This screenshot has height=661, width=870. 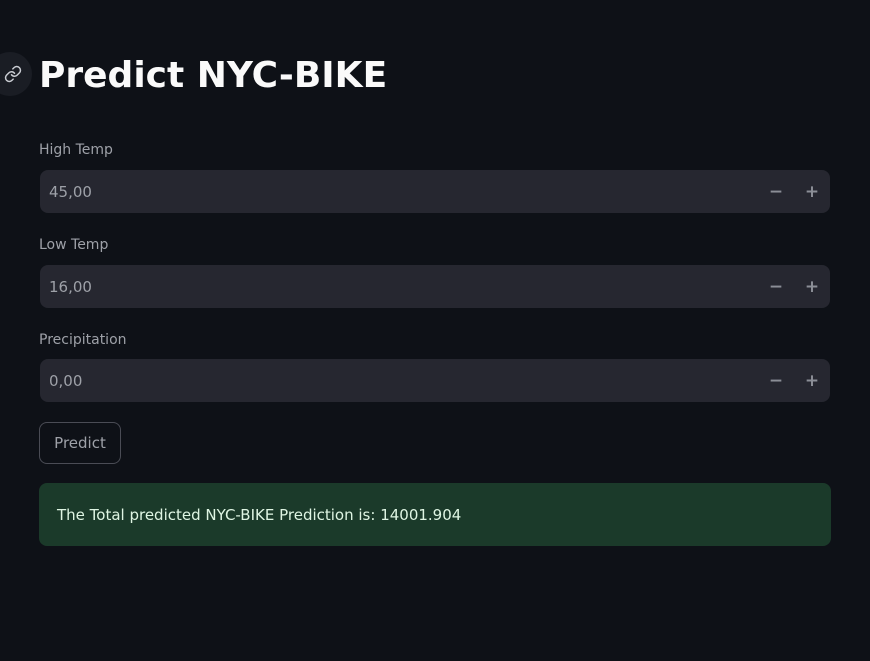 I want to click on high-temp-field: − +, so click(x=435, y=191).